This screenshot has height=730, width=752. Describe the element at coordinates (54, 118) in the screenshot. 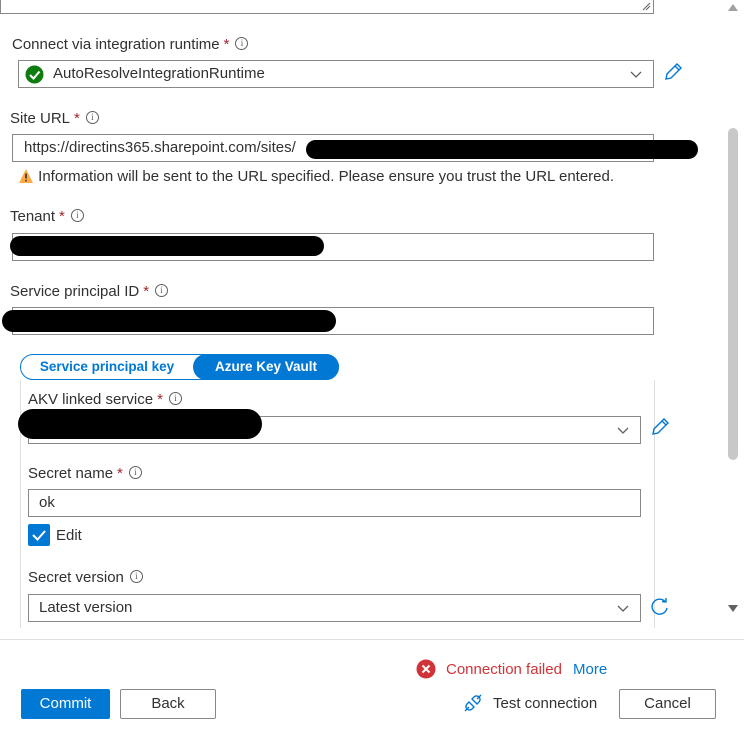

I see `site-url-label: Site URL * i` at that location.